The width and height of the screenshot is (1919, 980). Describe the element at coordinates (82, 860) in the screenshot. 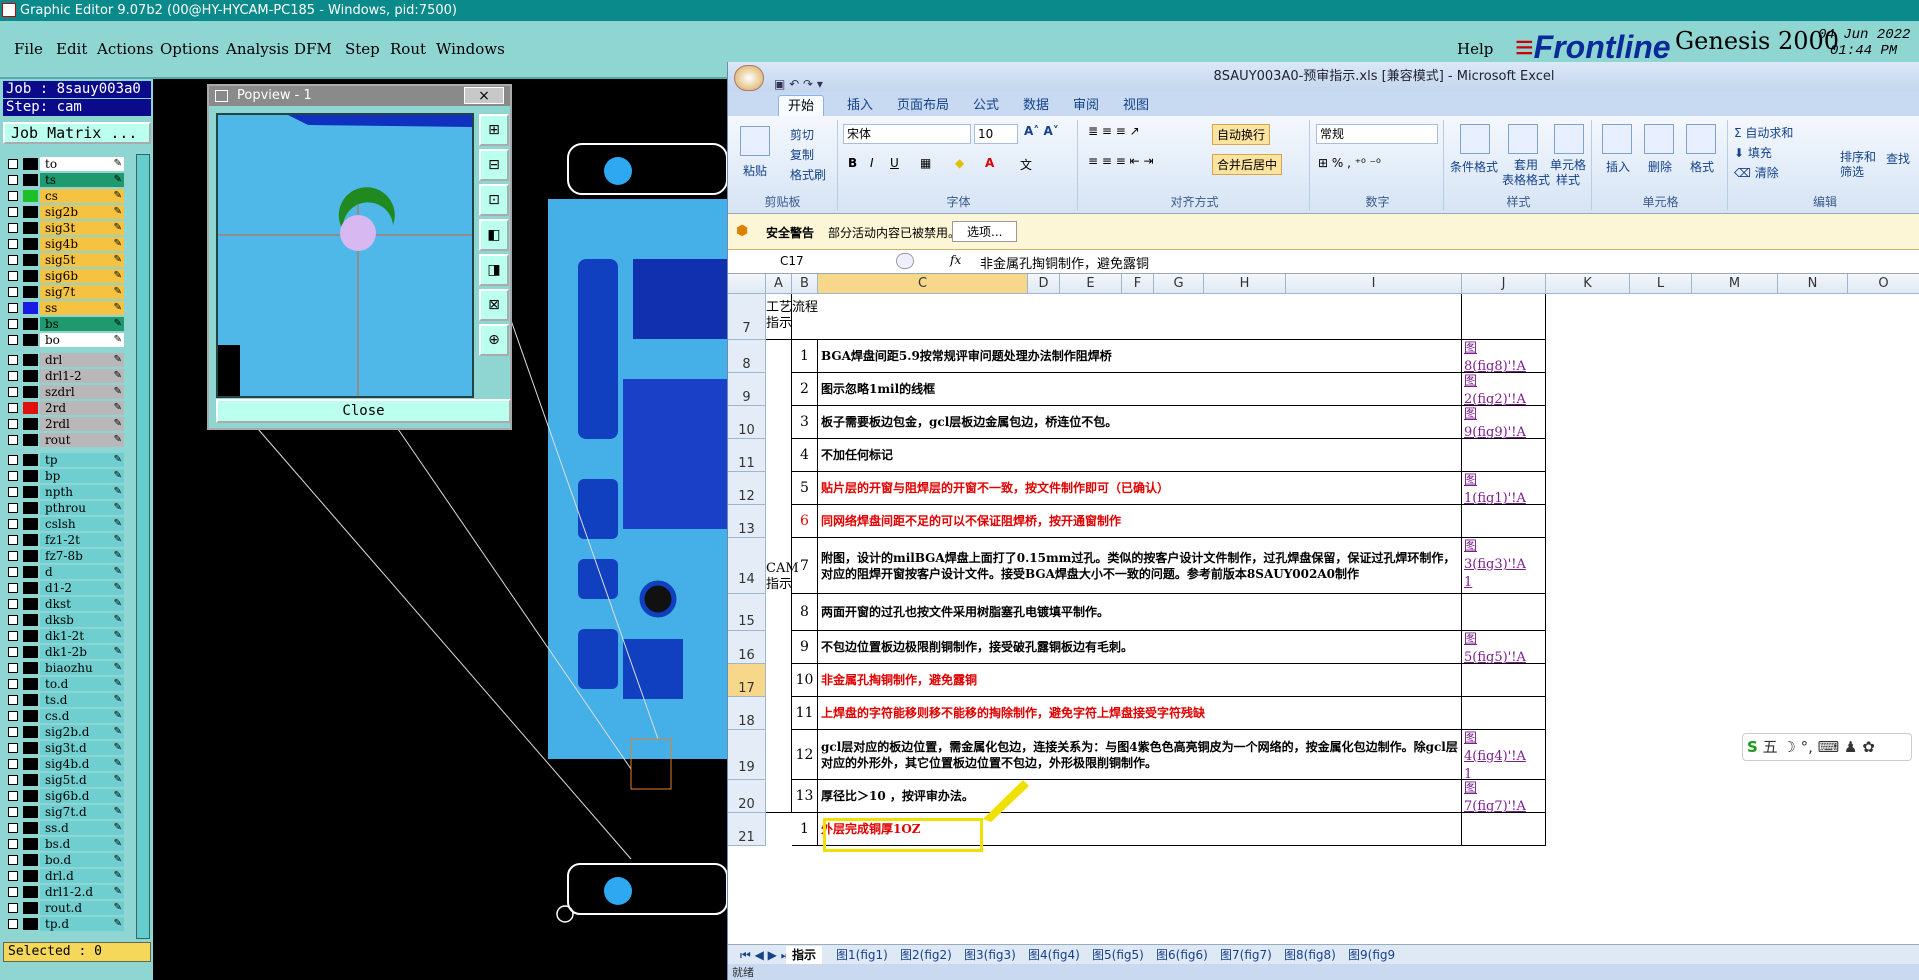

I see `layer-name: bo.d ✎` at that location.